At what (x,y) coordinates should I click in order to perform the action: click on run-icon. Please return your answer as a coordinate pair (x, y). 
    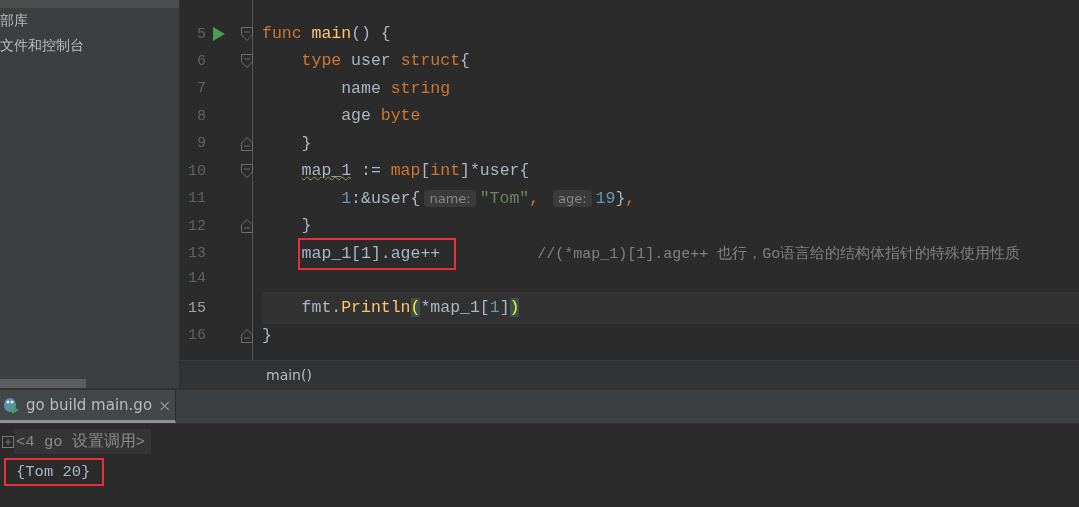
    Looking at the image, I should click on (219, 34).